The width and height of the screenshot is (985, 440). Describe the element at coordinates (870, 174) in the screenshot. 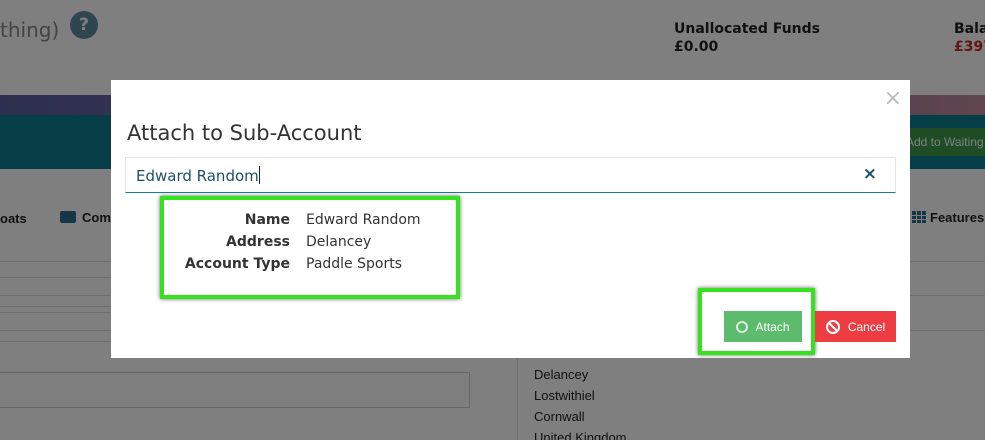

I see `clear-icon: ×` at that location.